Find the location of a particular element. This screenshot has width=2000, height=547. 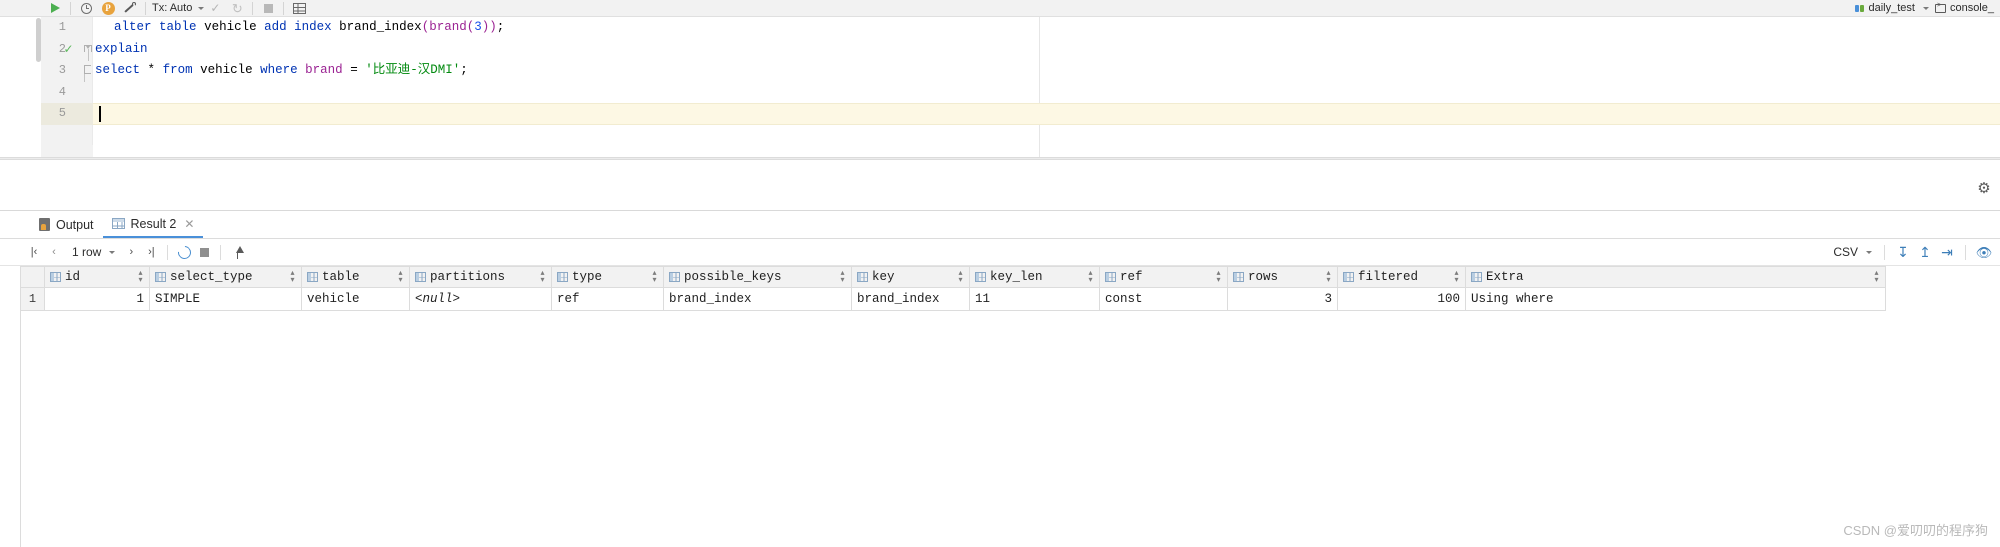

code-token: brand_index is located at coordinates (380, 27).